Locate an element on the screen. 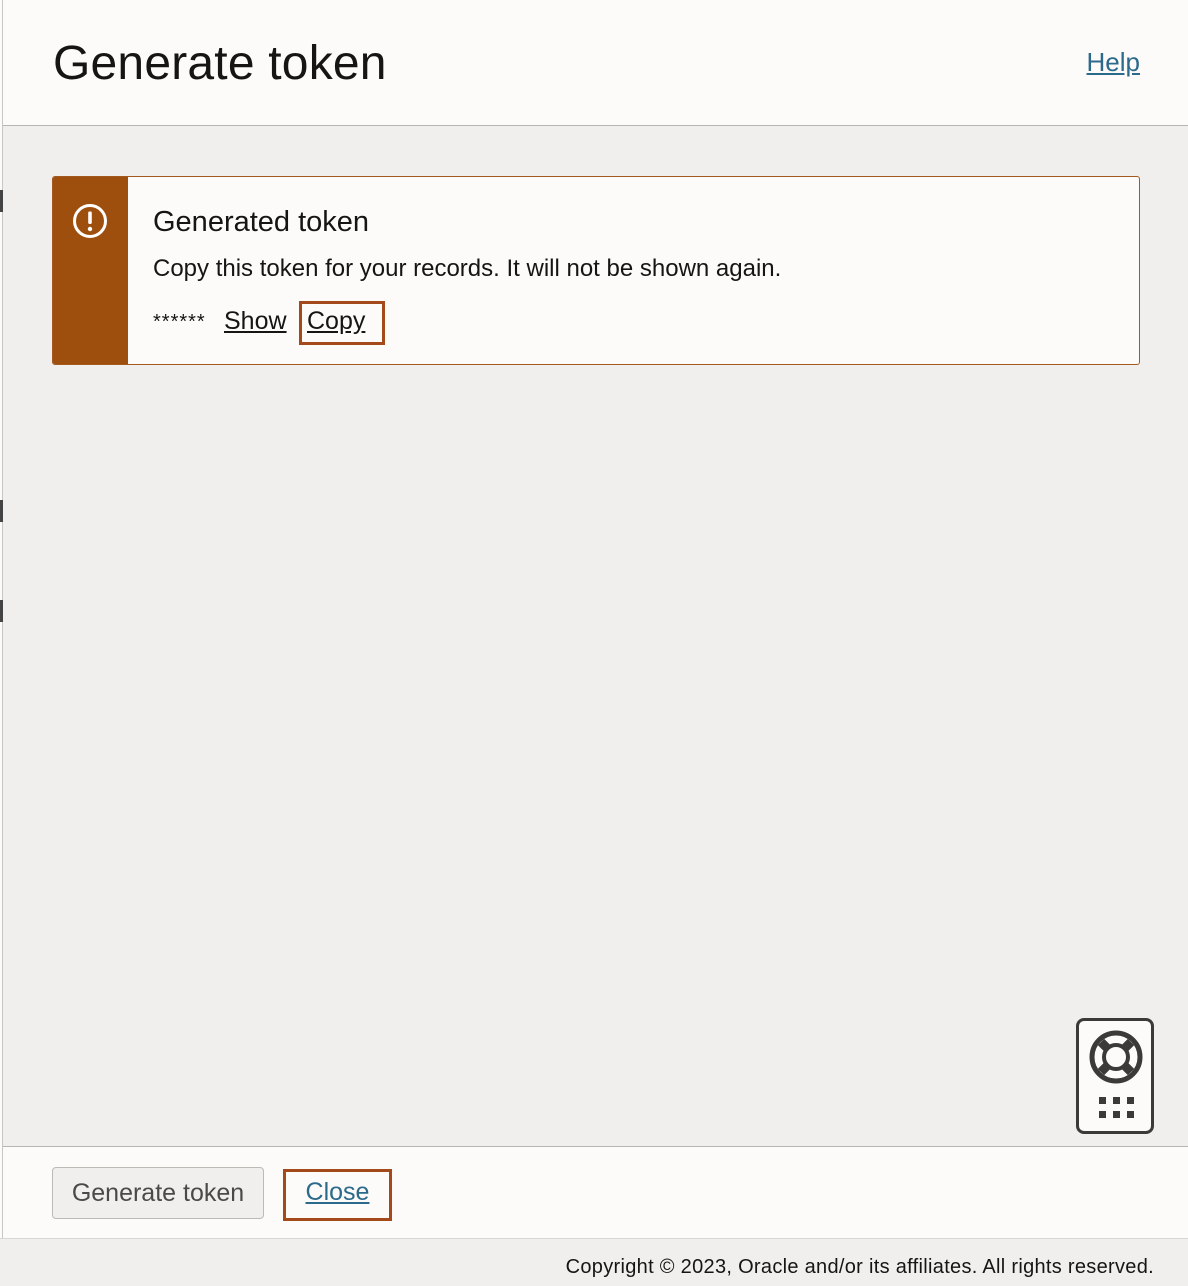 Image resolution: width=1188 pixels, height=1286 pixels. panel-footer: Generate token Close is located at coordinates (595, 1192).